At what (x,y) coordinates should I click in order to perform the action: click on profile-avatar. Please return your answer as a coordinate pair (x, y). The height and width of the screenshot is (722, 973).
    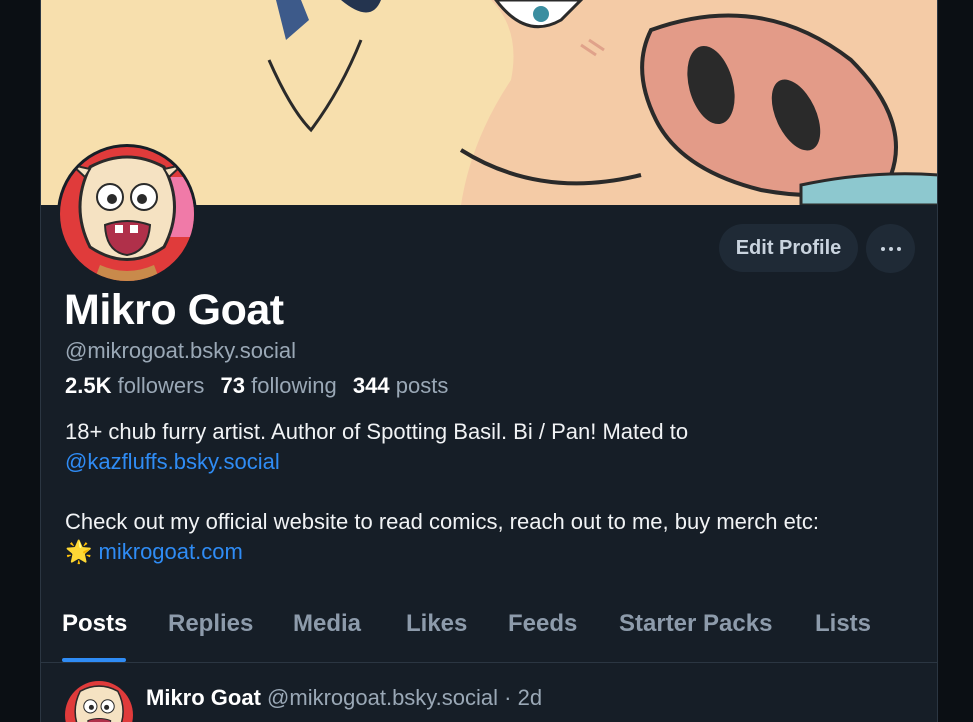
    Looking at the image, I should click on (127, 214).